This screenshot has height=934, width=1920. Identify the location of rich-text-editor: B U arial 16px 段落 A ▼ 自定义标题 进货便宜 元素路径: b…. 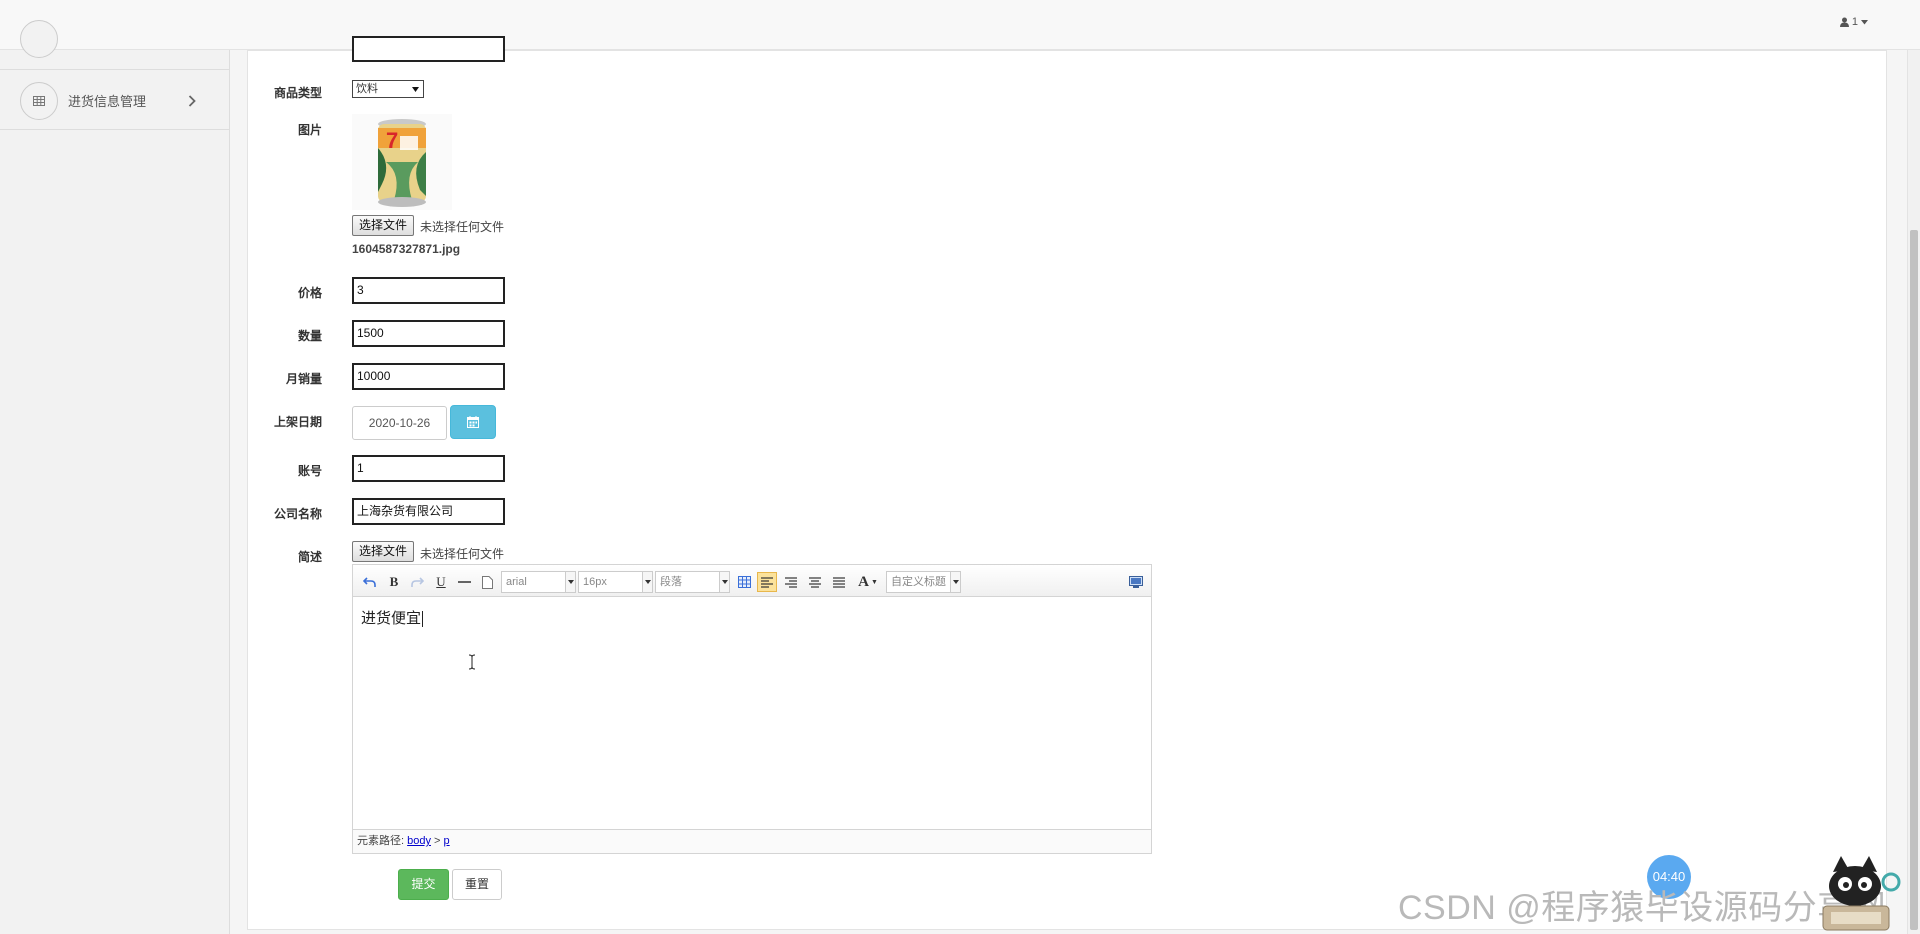
(752, 709).